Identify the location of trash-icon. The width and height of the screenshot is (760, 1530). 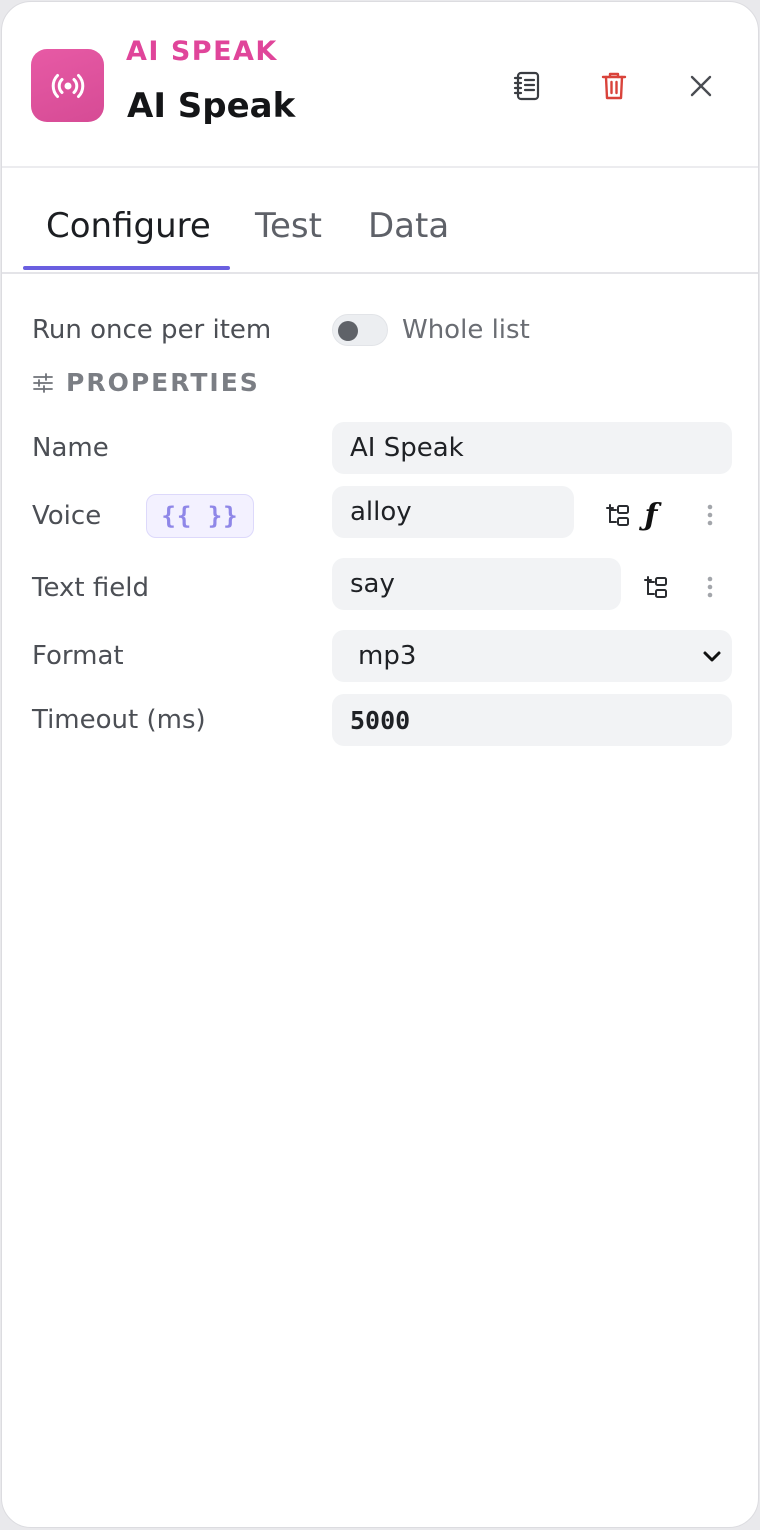
(614, 86).